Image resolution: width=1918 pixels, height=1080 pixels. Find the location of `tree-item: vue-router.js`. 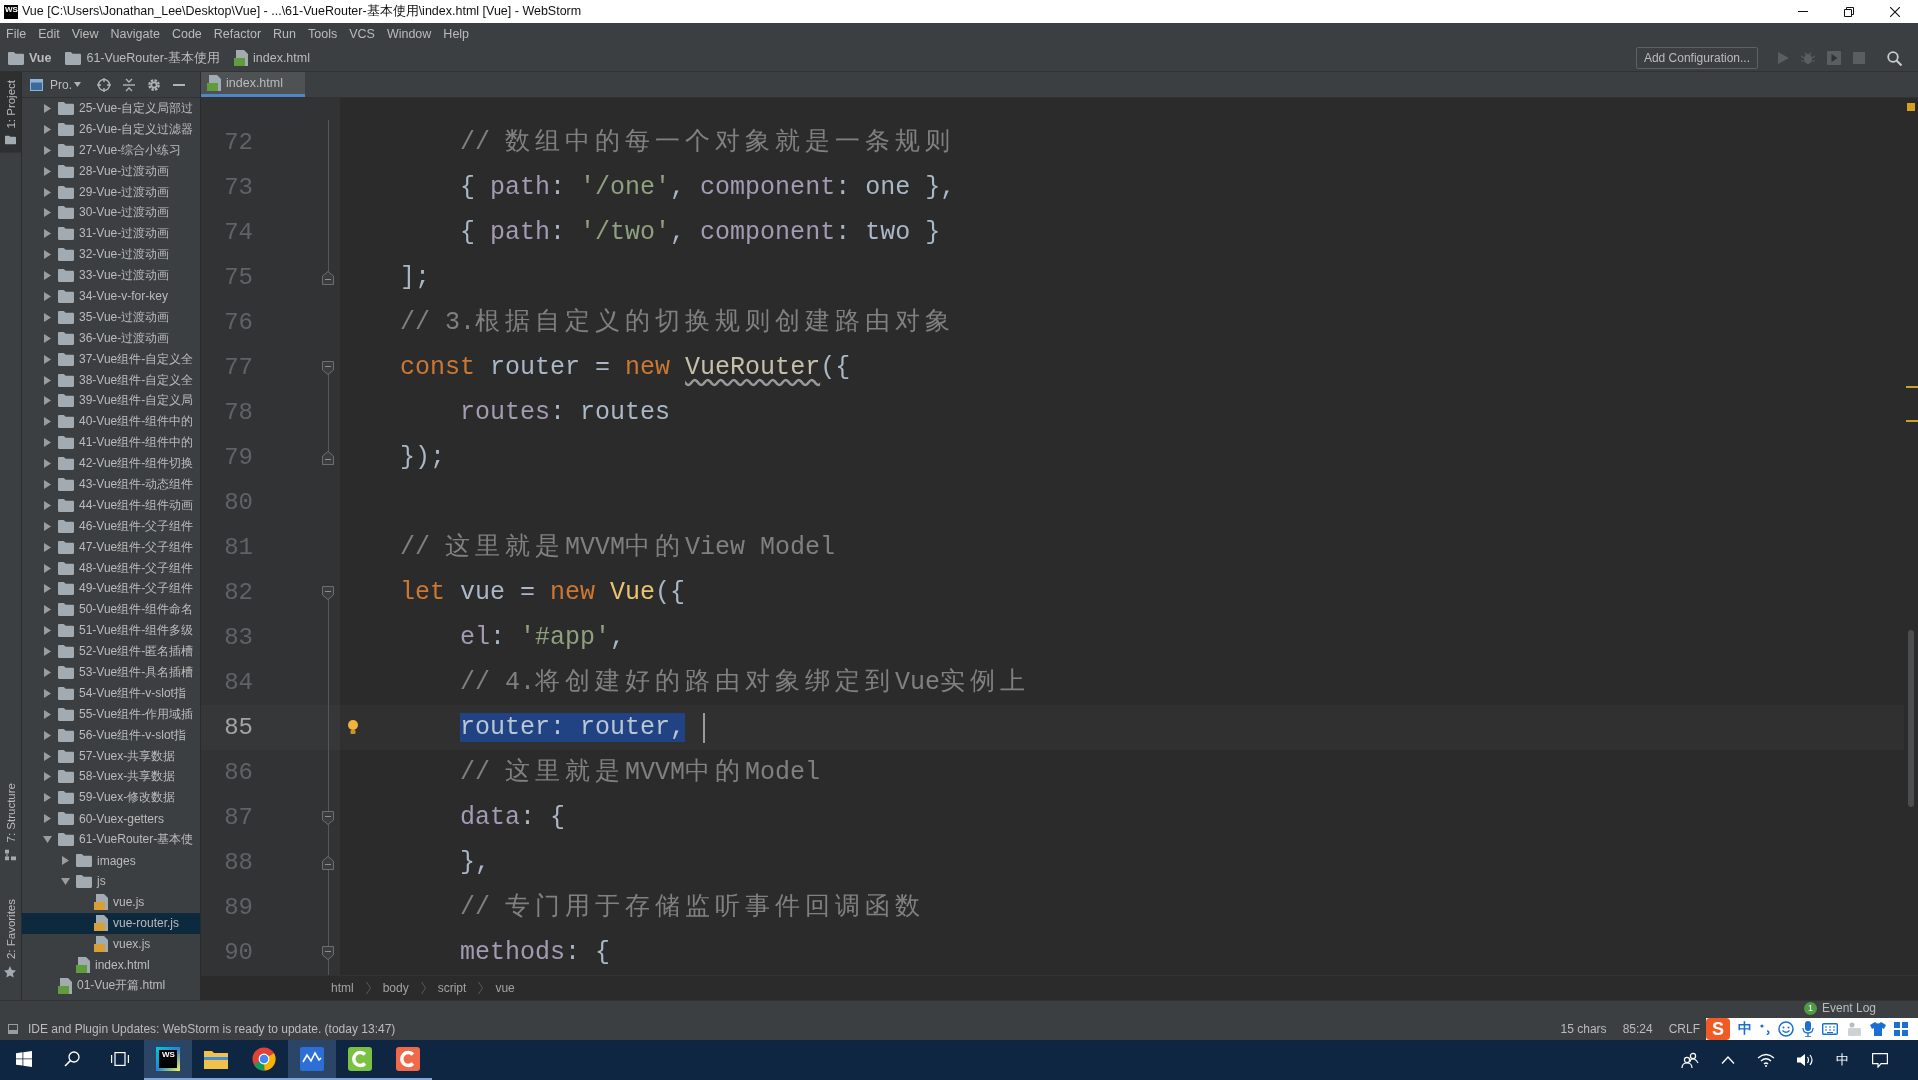

tree-item: vue-router.js is located at coordinates (111, 923).